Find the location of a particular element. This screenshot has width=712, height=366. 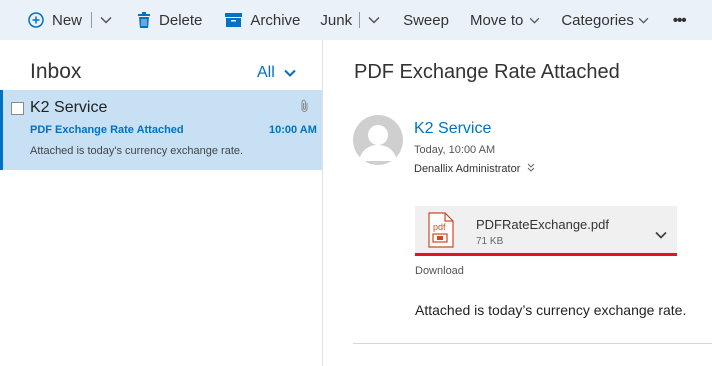

junk-button: Junk is located at coordinates (336, 20).